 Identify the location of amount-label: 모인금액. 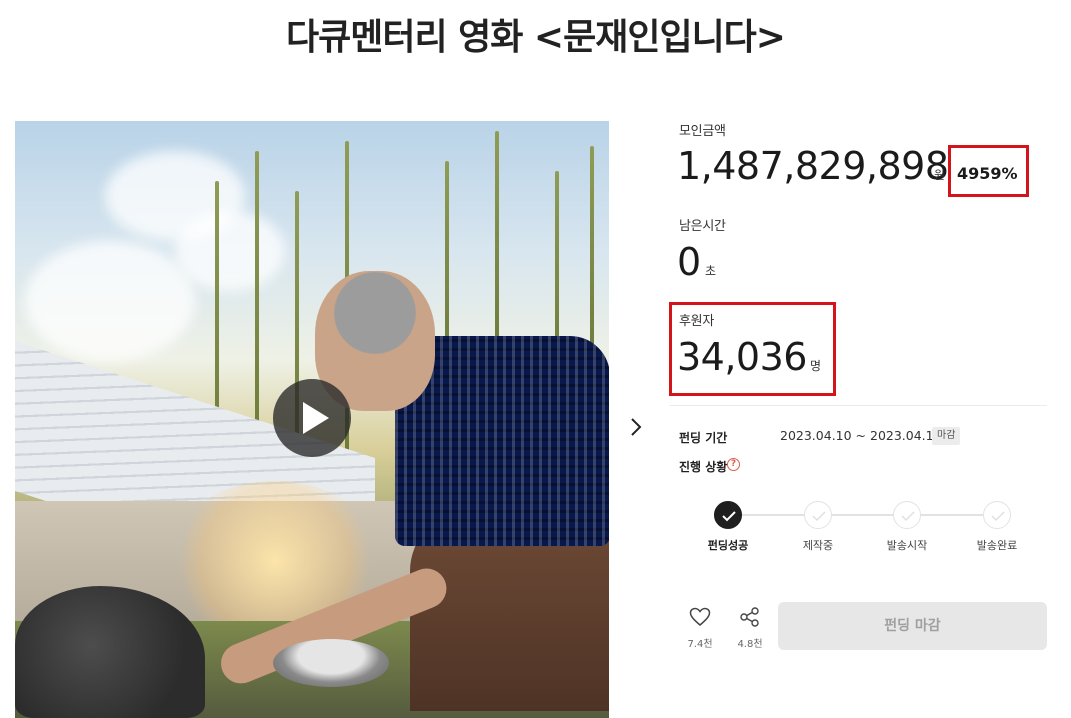
(702, 131).